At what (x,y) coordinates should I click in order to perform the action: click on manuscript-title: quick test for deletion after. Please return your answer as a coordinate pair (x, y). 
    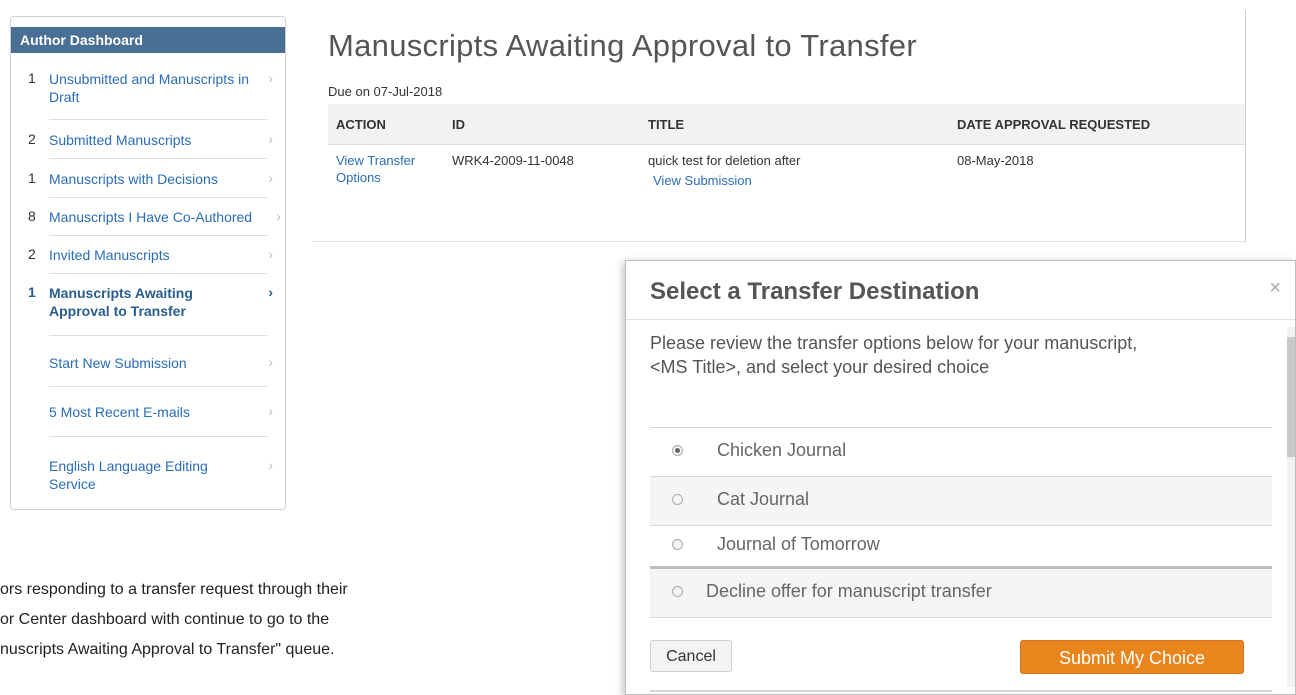
    Looking at the image, I should click on (724, 160).